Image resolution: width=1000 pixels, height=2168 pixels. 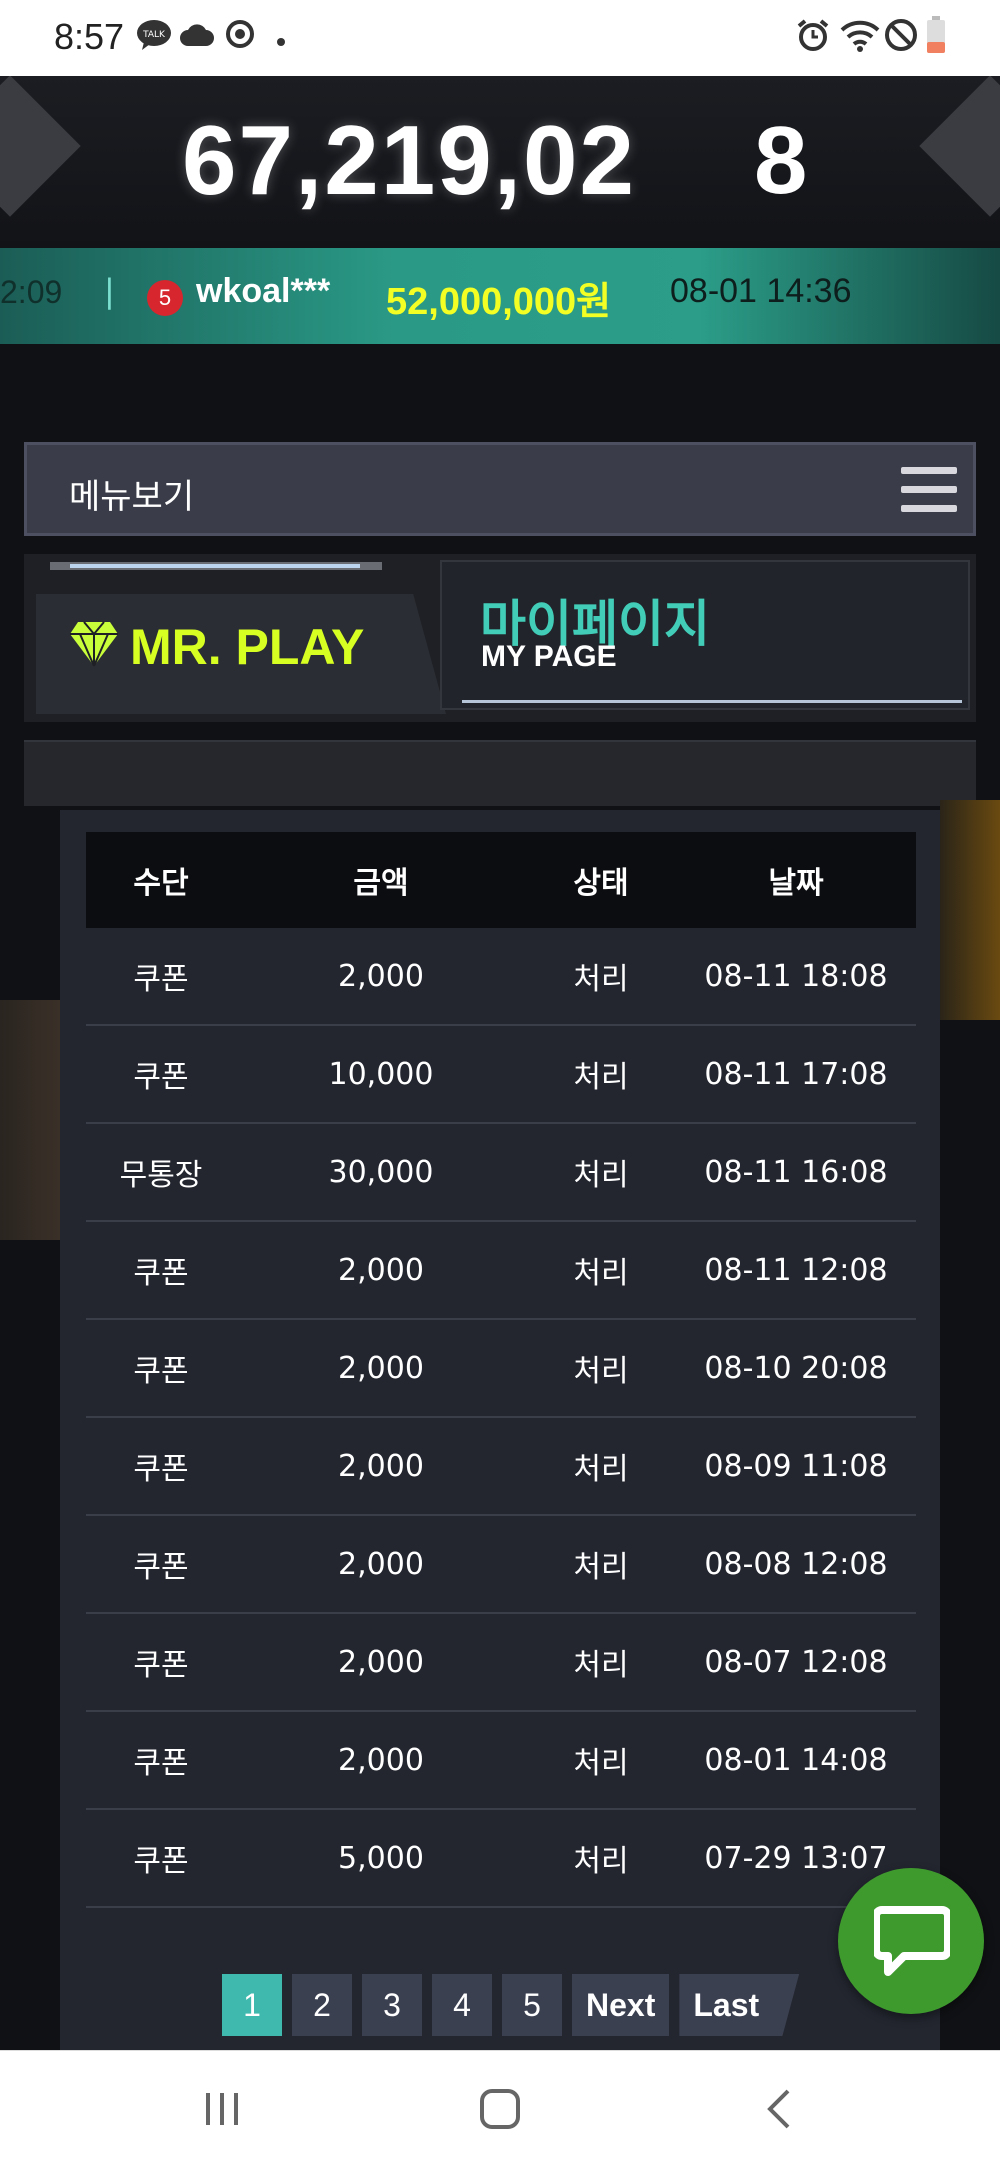 I want to click on system-nav-bar, so click(x=500, y=2109).